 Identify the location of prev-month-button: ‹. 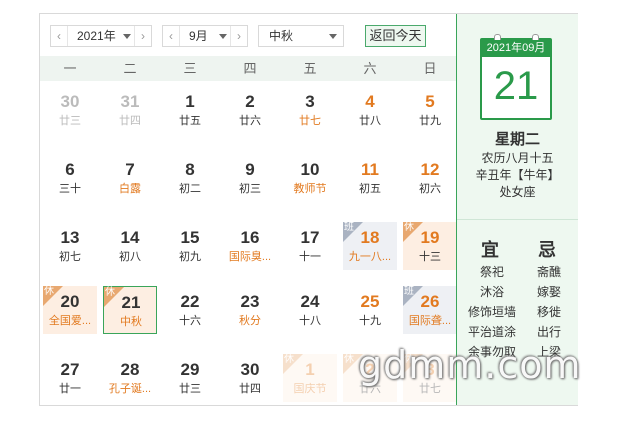
(171, 36).